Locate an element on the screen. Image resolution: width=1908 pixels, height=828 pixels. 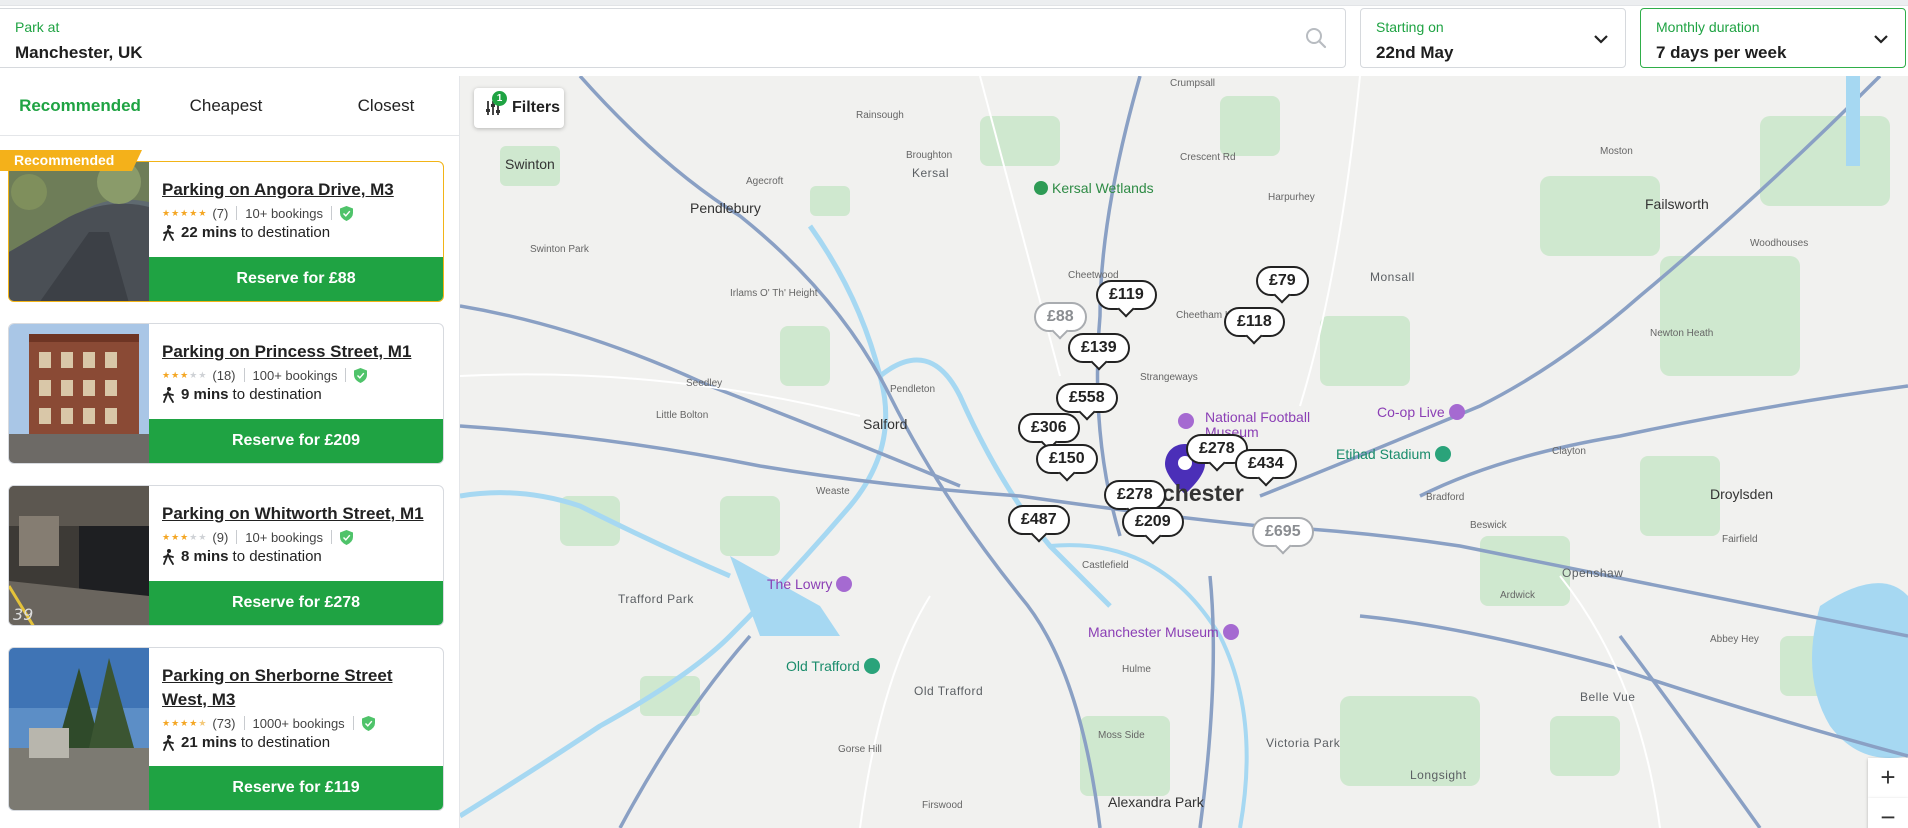
listing-title: Parking on Princess Street, M1 is located at coordinates (299, 352).